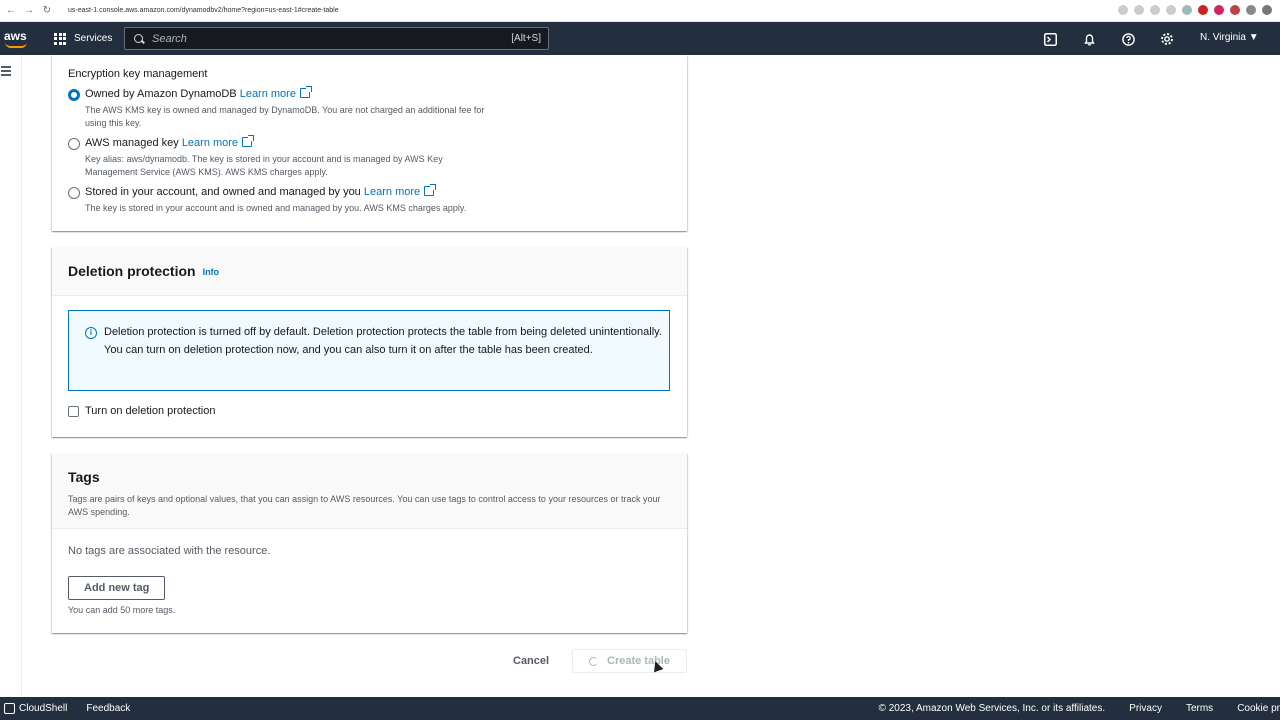  What do you see at coordinates (1171, 10) in the screenshot?
I see `star-icon` at bounding box center [1171, 10].